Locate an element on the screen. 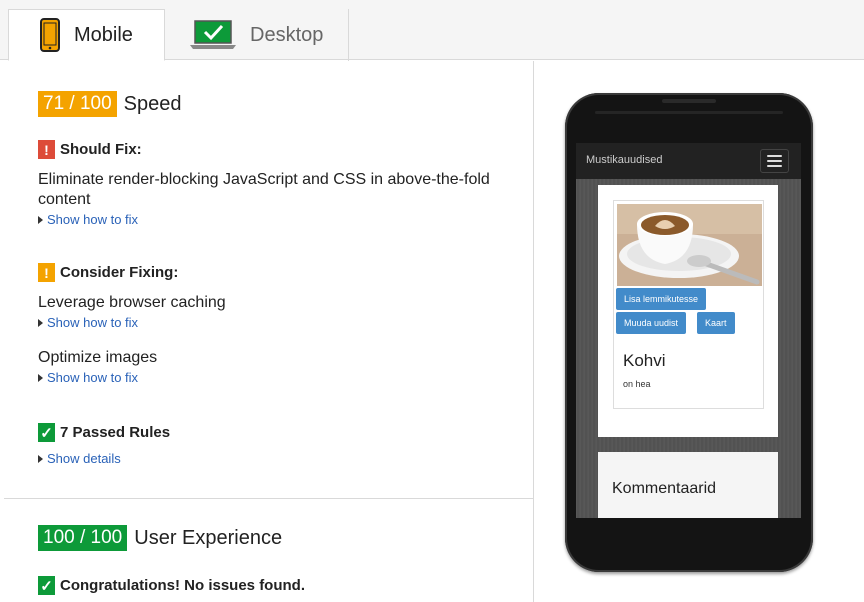 Image resolution: width=864 pixels, height=602 pixels. map-button: Kaart is located at coordinates (716, 323).